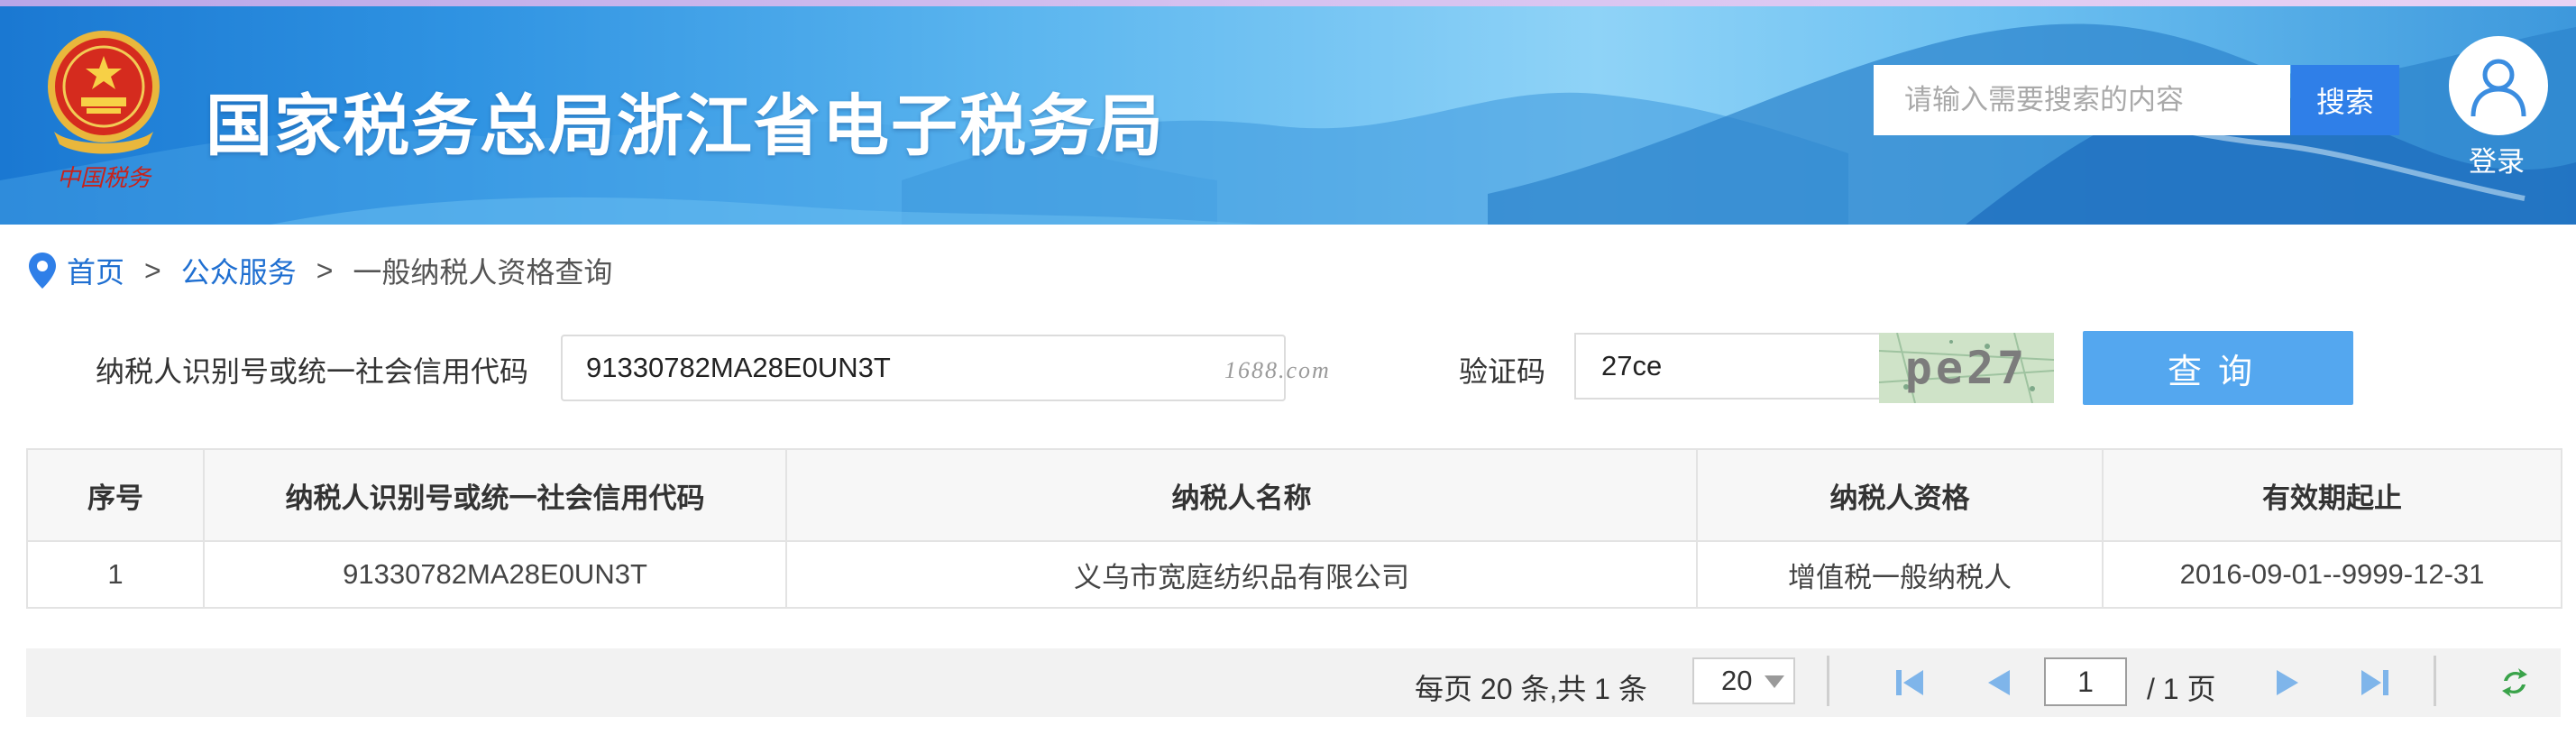  What do you see at coordinates (1737, 680) in the screenshot?
I see `page-size-value: 20` at bounding box center [1737, 680].